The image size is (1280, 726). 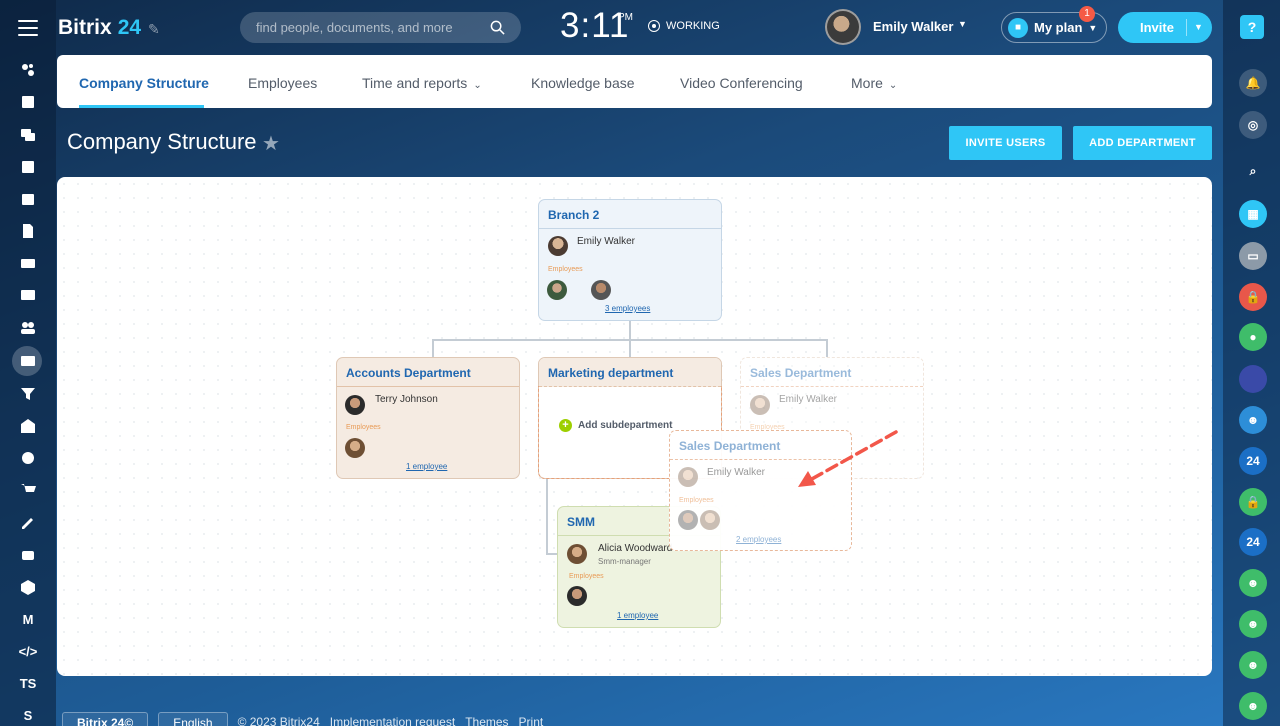 I want to click on contact-card-icon: ▭, so click(x=1253, y=256).